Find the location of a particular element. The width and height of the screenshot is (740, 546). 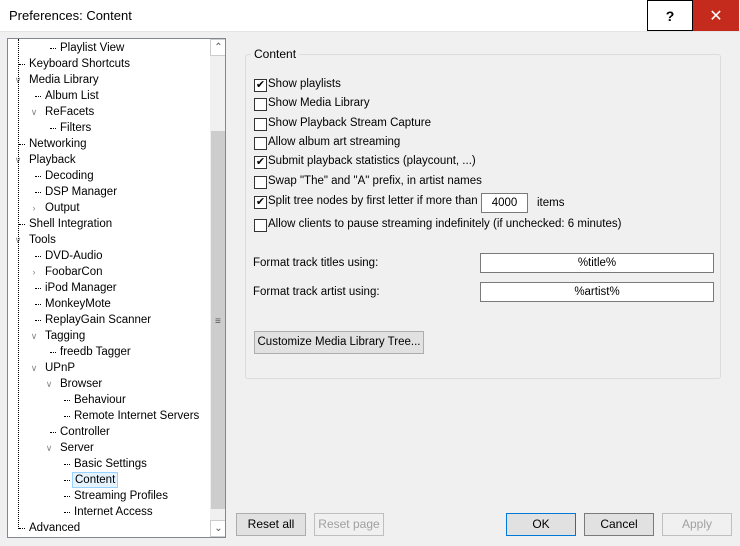

window-title: Preferences: Content is located at coordinates (70, 15).